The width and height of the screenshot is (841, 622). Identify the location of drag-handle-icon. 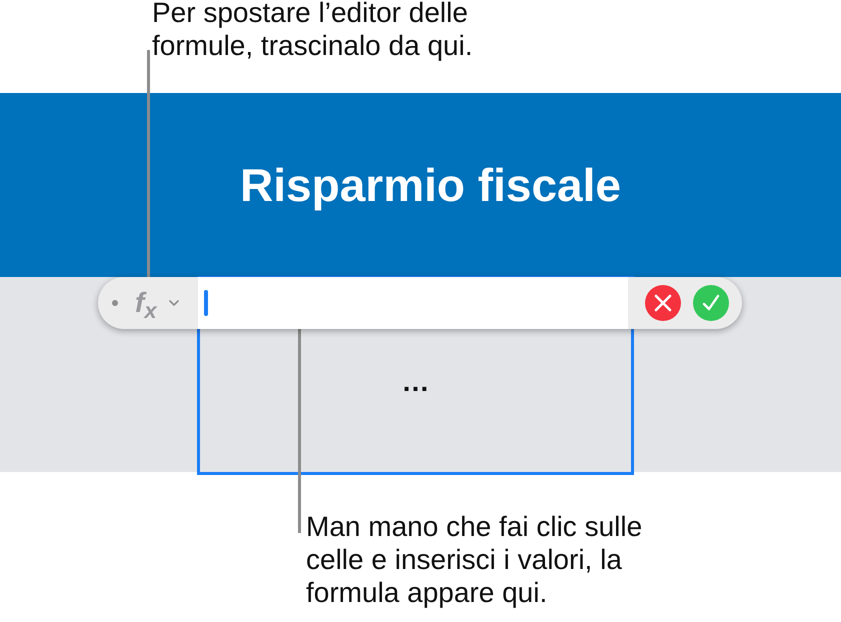
(115, 303).